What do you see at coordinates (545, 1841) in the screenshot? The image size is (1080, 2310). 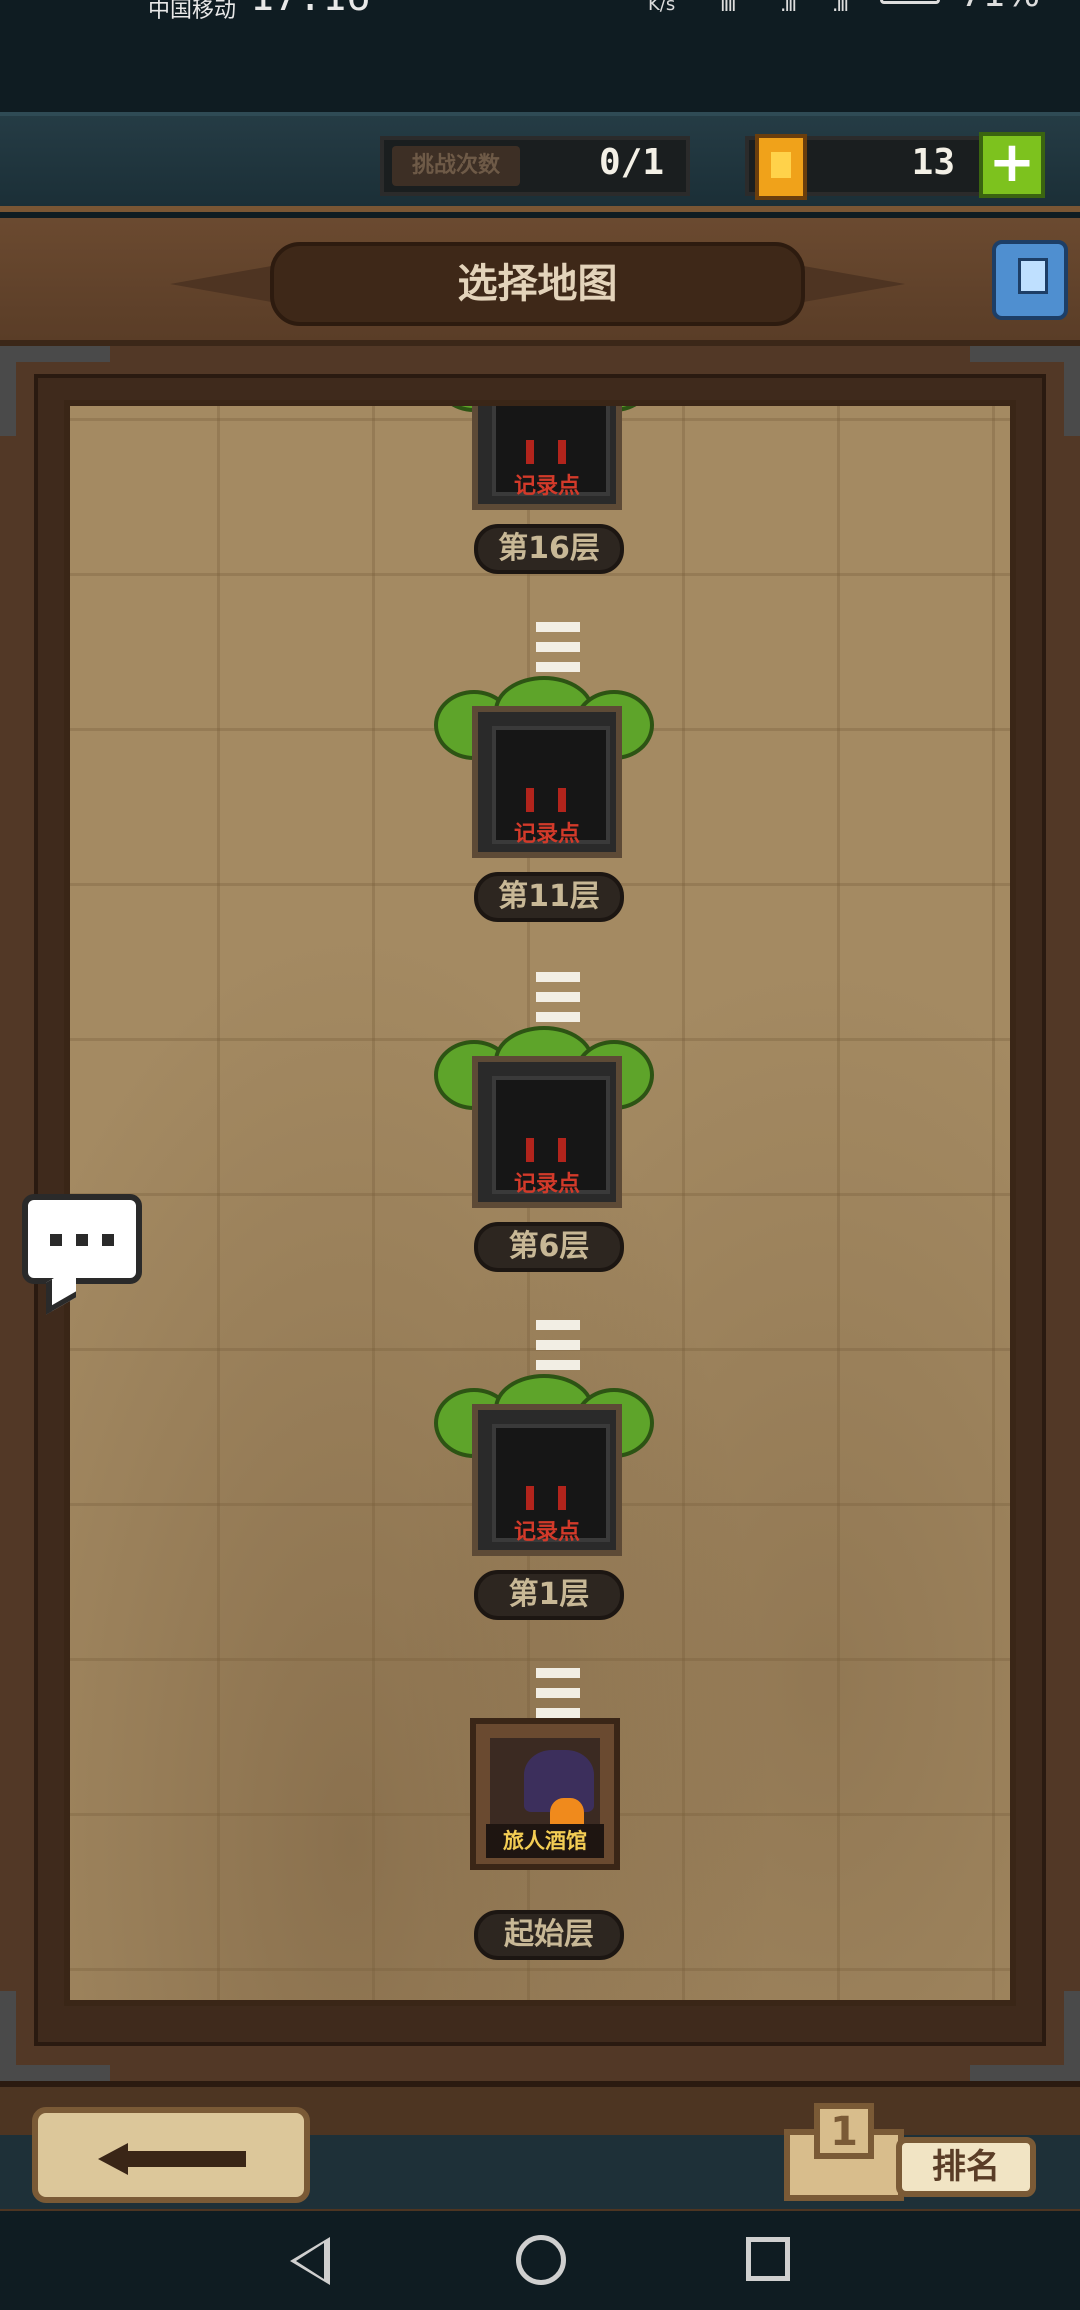 I see `tavern-label: 旅人酒馆` at bounding box center [545, 1841].